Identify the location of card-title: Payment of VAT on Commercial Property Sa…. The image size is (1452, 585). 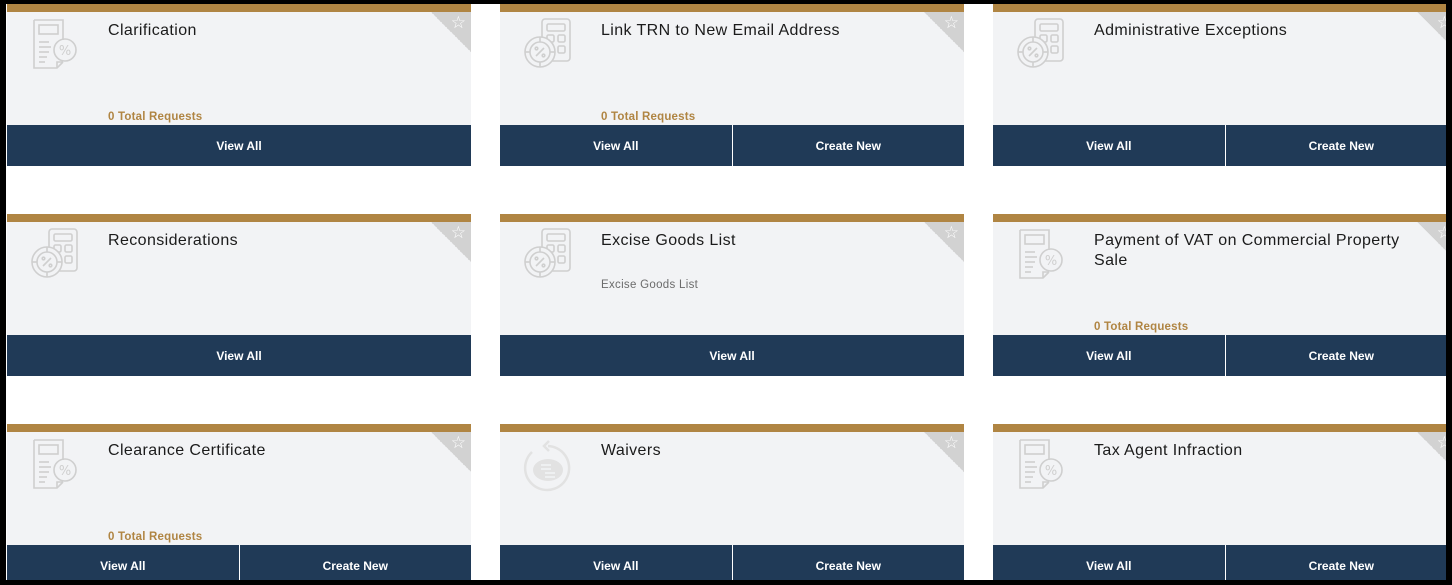
(1247, 250).